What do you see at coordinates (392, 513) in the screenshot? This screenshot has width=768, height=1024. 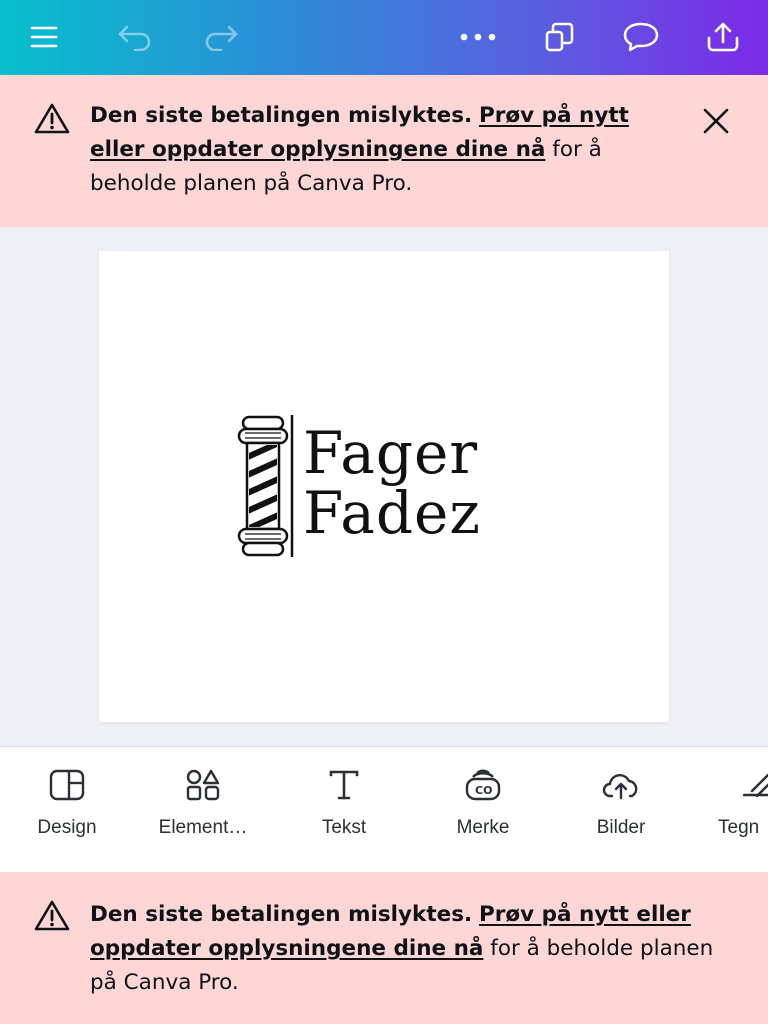 I see `logo-line-2: Fadez` at bounding box center [392, 513].